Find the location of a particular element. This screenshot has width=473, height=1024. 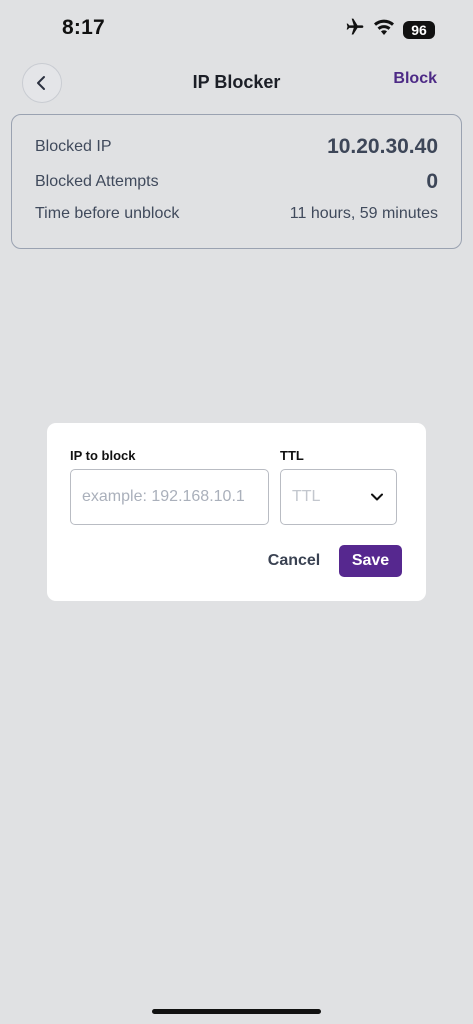

save-button: Save is located at coordinates (370, 561).